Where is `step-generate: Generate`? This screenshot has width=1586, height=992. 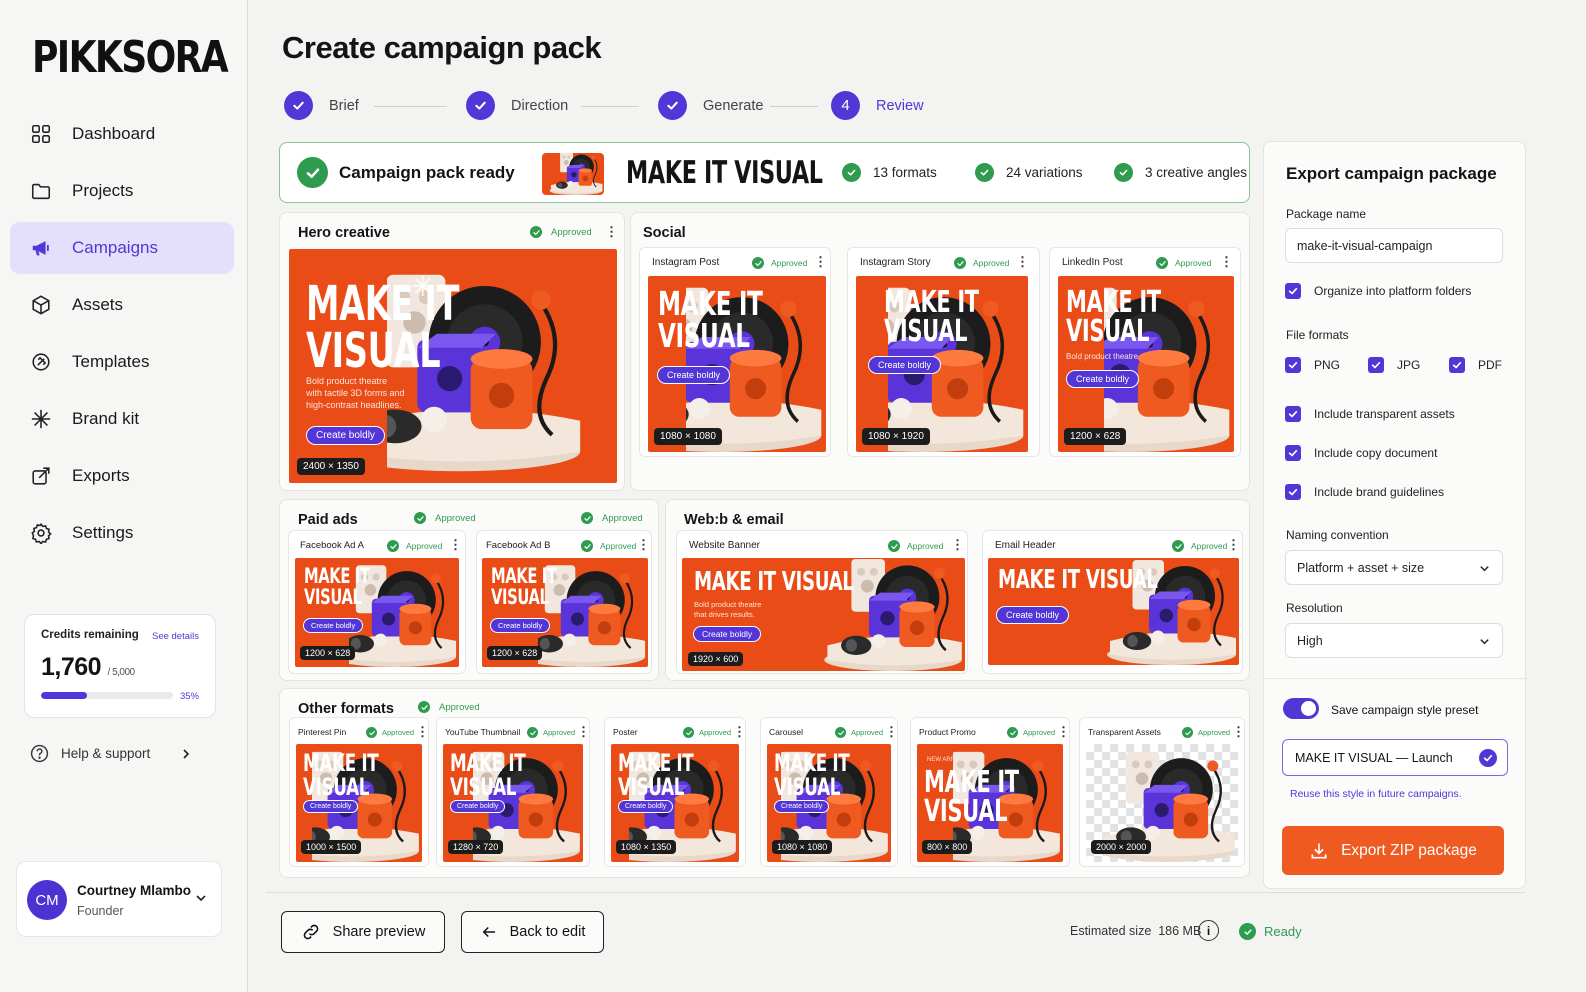 step-generate: Generate is located at coordinates (710, 105).